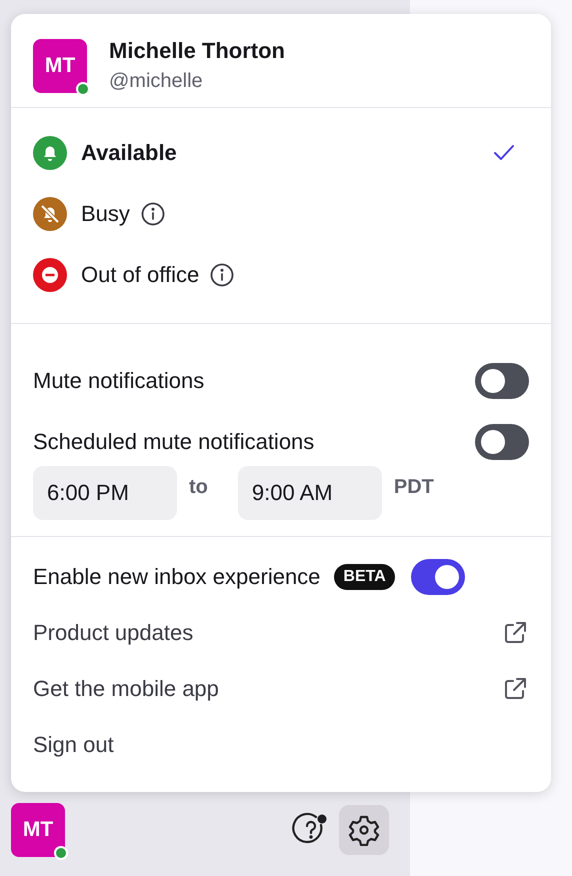 This screenshot has width=572, height=876. What do you see at coordinates (113, 633) in the screenshot?
I see `menu-link: Product updates` at bounding box center [113, 633].